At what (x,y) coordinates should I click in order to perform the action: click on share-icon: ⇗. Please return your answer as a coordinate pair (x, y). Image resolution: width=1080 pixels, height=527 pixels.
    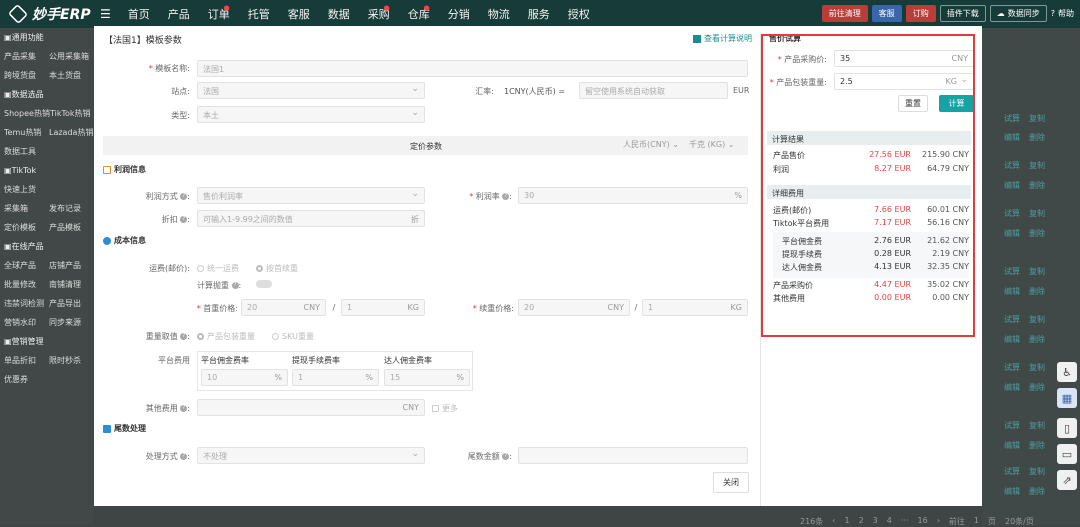
    Looking at the image, I should click on (1067, 480).